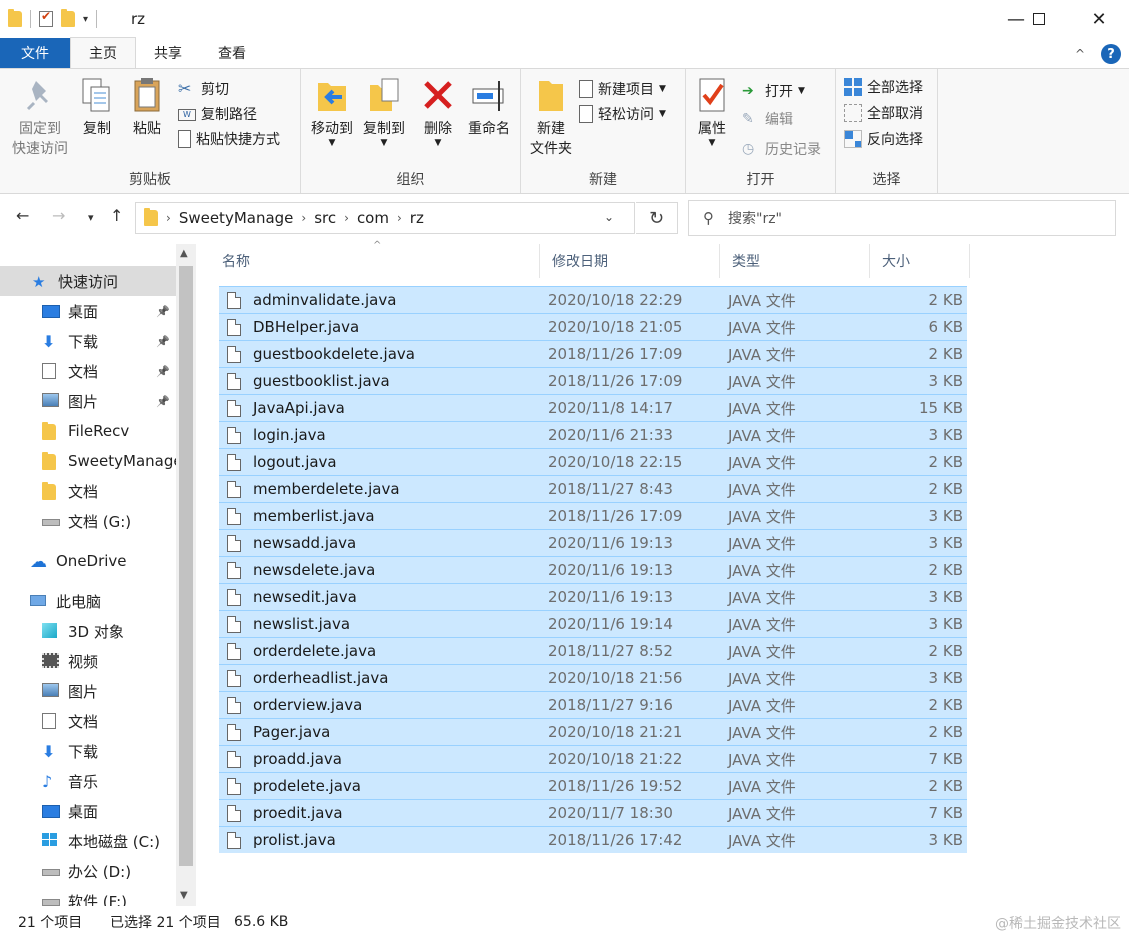 This screenshot has height=938, width=1129. Describe the element at coordinates (332, 111) in the screenshot. I see `move-to-button: 移动到 ▼` at that location.